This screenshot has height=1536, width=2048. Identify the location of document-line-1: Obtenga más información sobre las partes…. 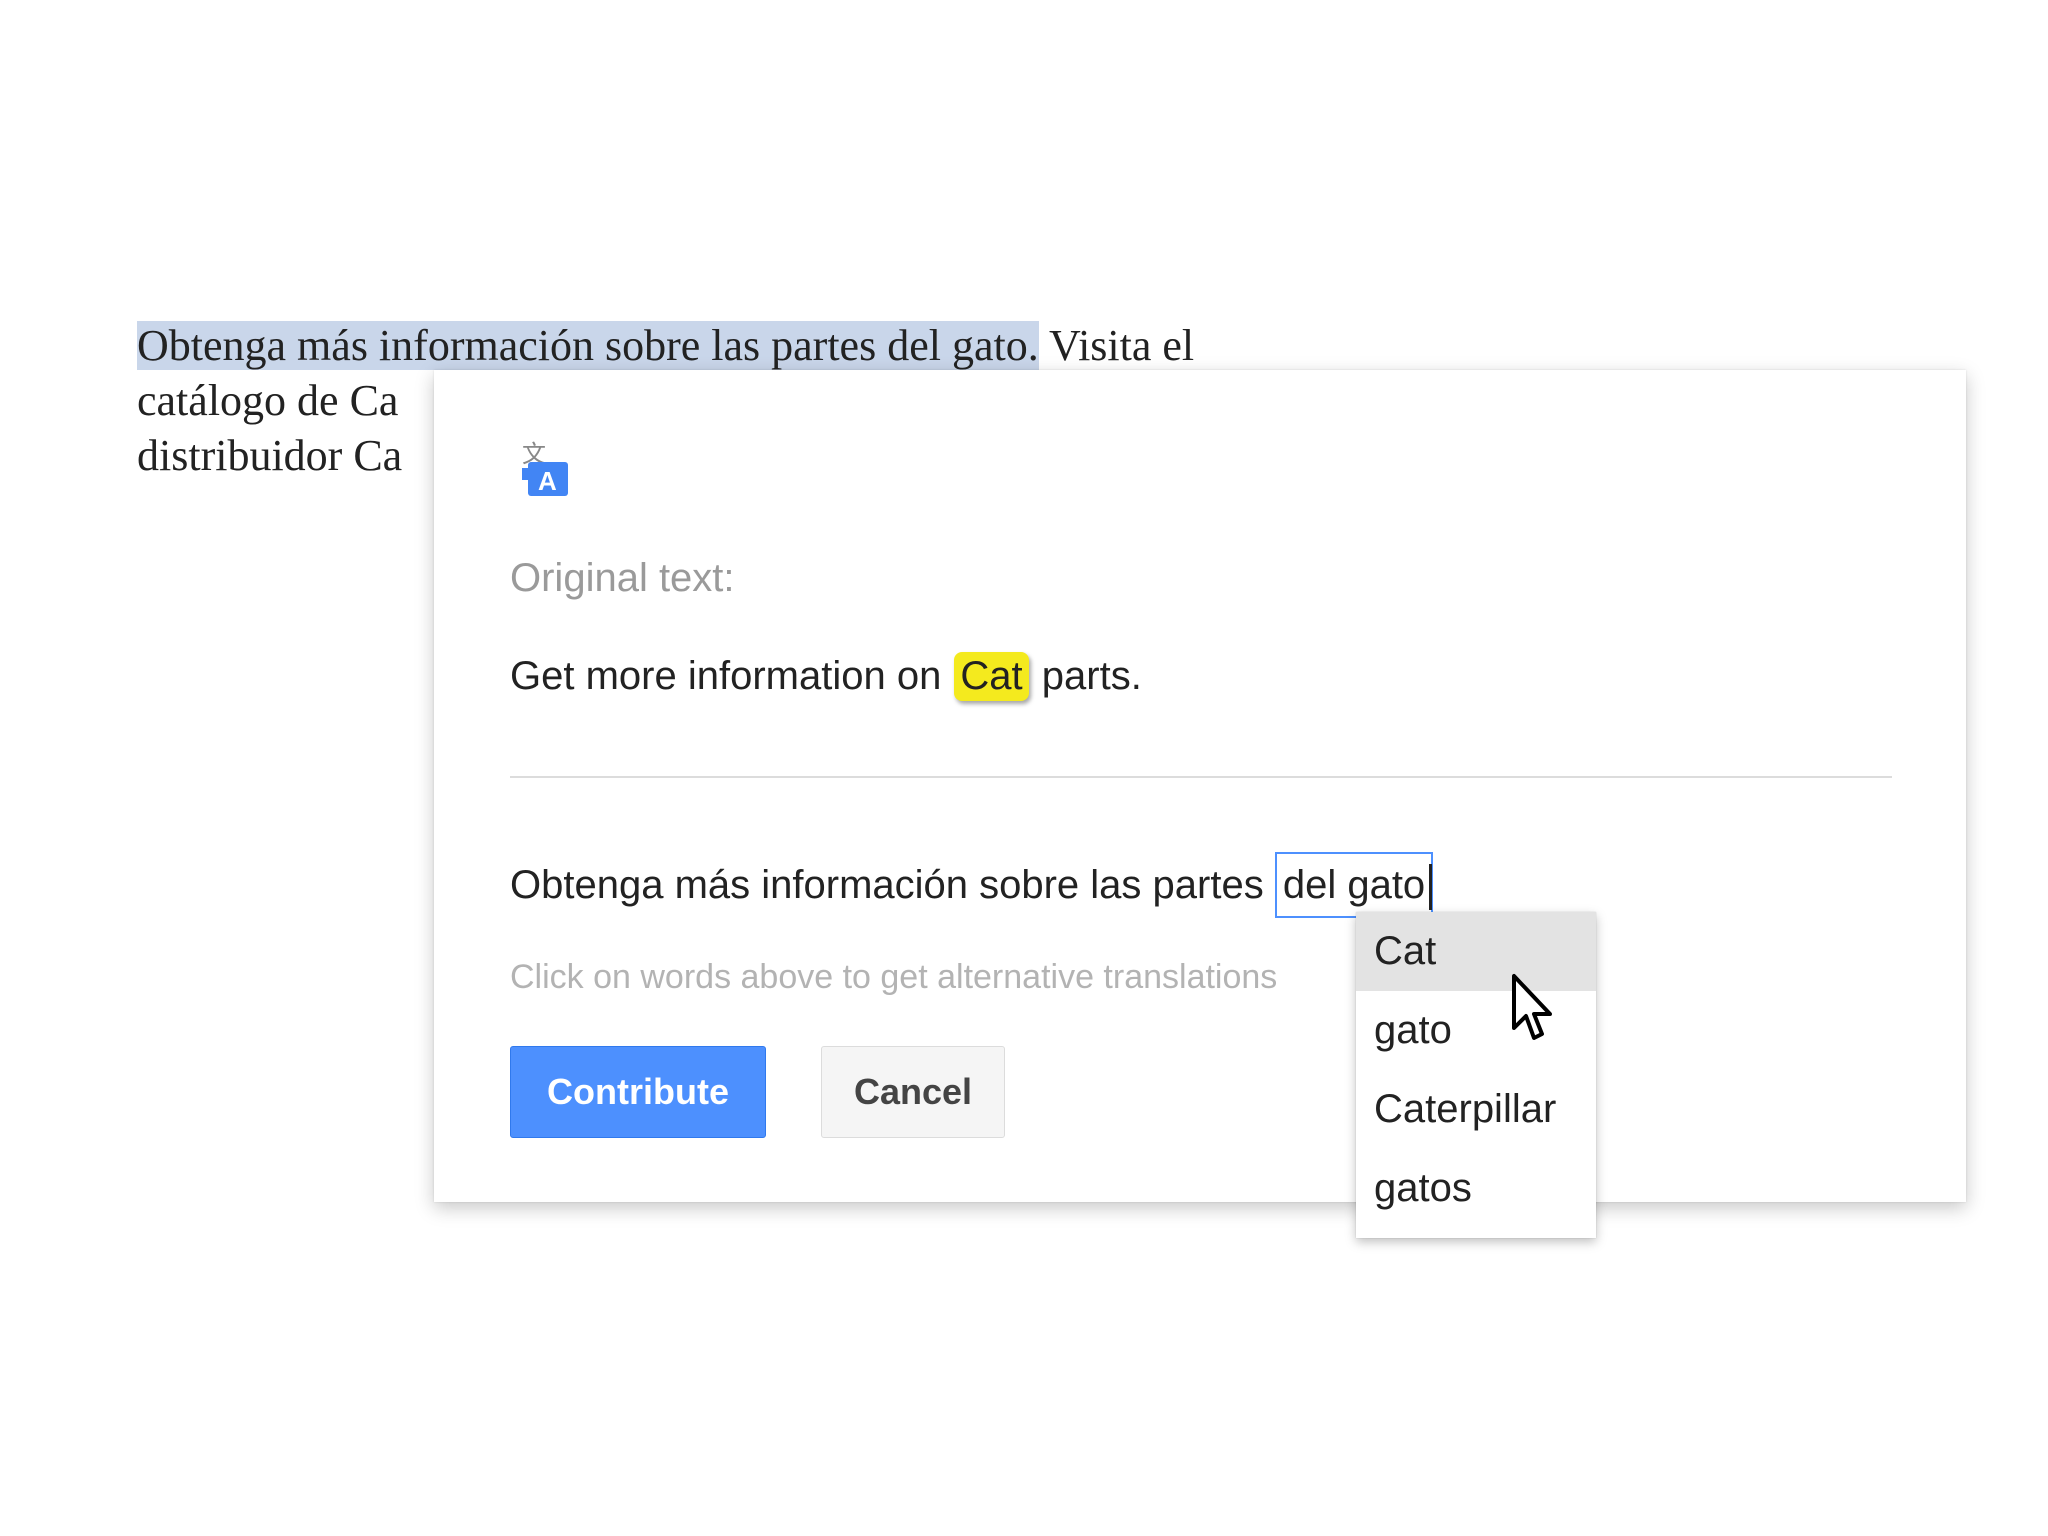
(787, 345).